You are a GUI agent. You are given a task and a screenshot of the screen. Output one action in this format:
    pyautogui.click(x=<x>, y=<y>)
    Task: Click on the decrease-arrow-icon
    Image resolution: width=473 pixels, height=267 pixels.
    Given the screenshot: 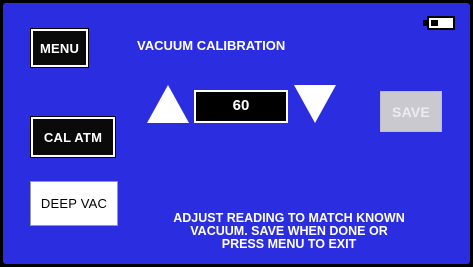 What is the action you would take?
    pyautogui.click(x=315, y=104)
    